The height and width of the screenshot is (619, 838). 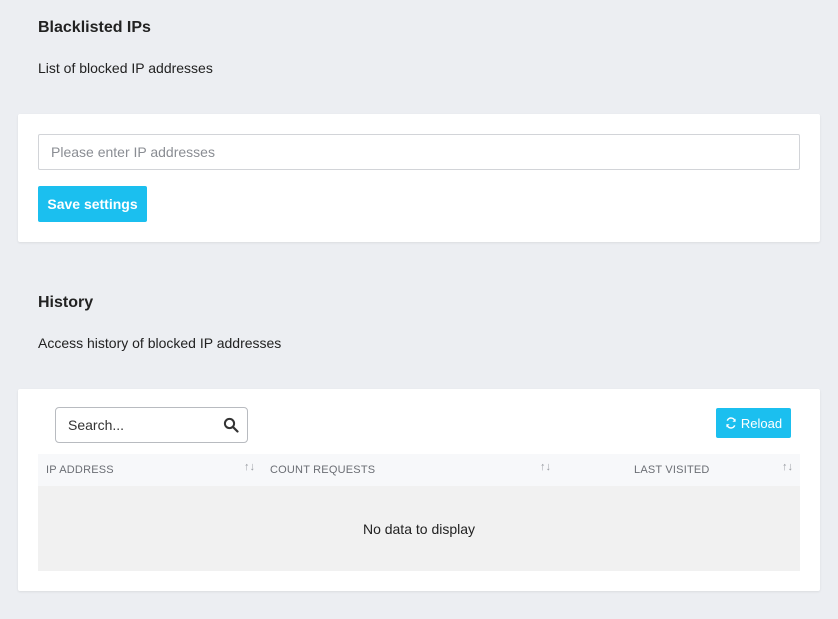 What do you see at coordinates (160, 343) in the screenshot?
I see `history-description: Access history of blocked IP addresses` at bounding box center [160, 343].